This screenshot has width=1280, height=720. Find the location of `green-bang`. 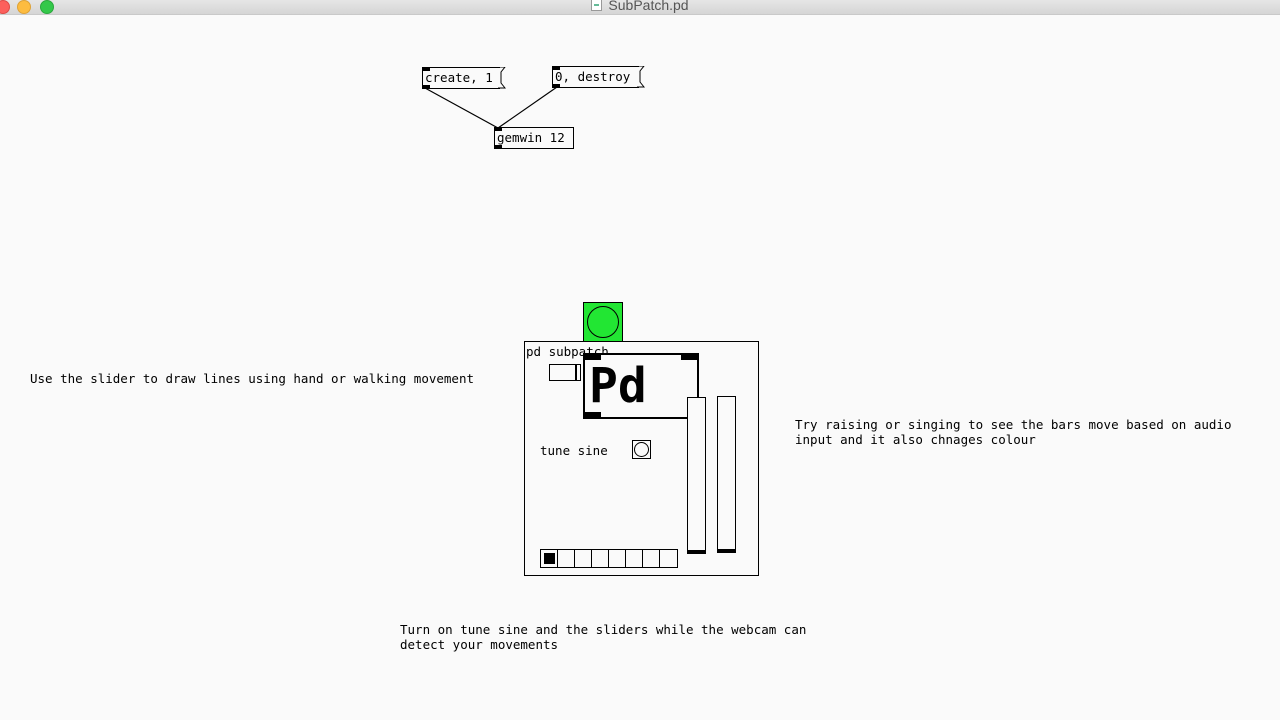

green-bang is located at coordinates (603, 322).